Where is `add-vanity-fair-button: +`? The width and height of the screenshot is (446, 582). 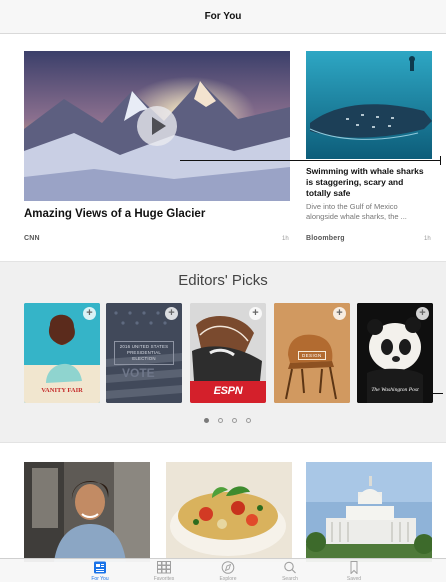 add-vanity-fair-button: + is located at coordinates (89, 313).